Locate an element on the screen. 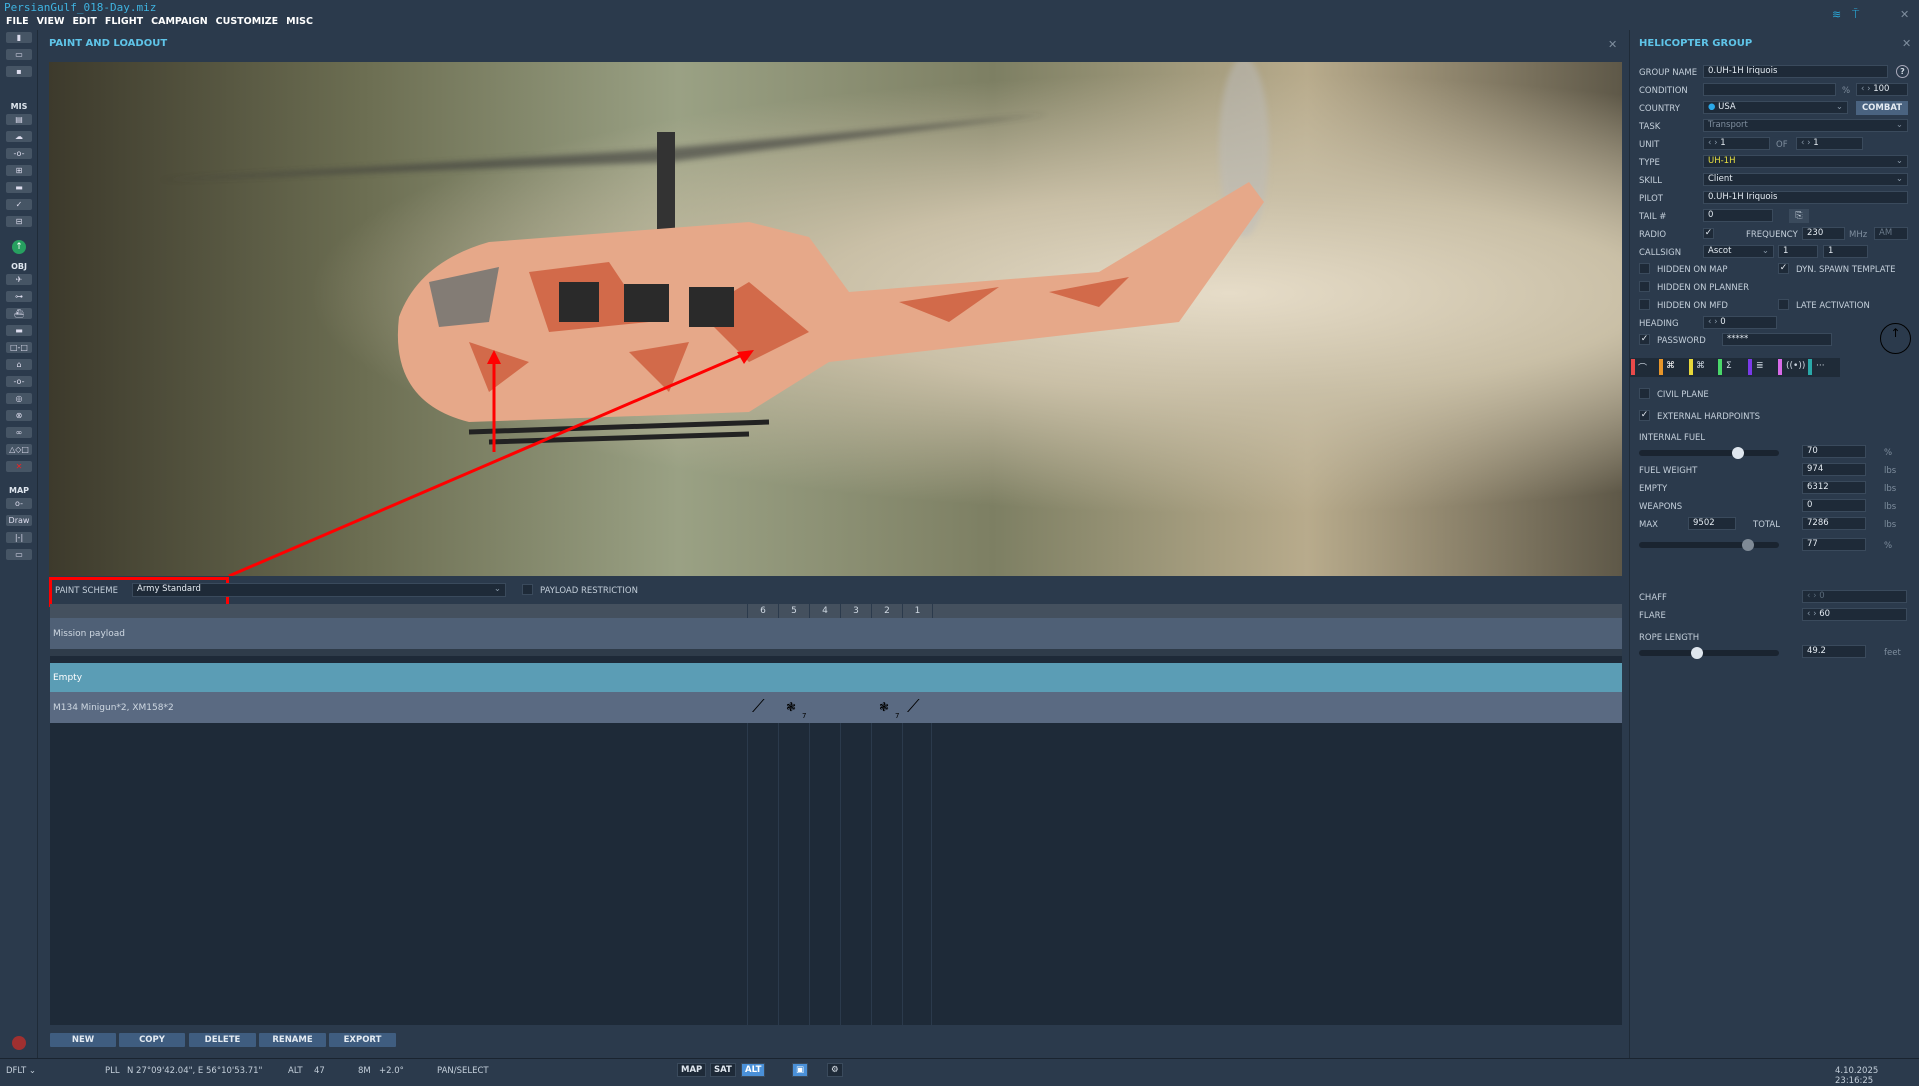  tab-waypoints is located at coordinates (1633, 367).